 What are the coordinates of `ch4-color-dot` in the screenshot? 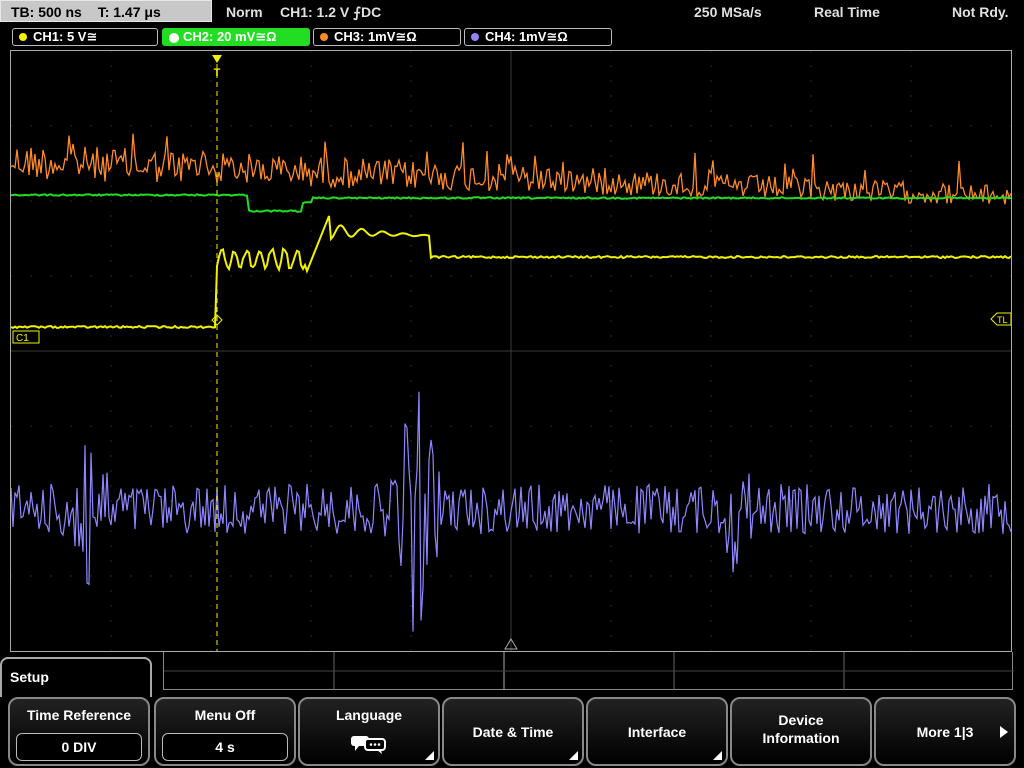 It's located at (475, 37).